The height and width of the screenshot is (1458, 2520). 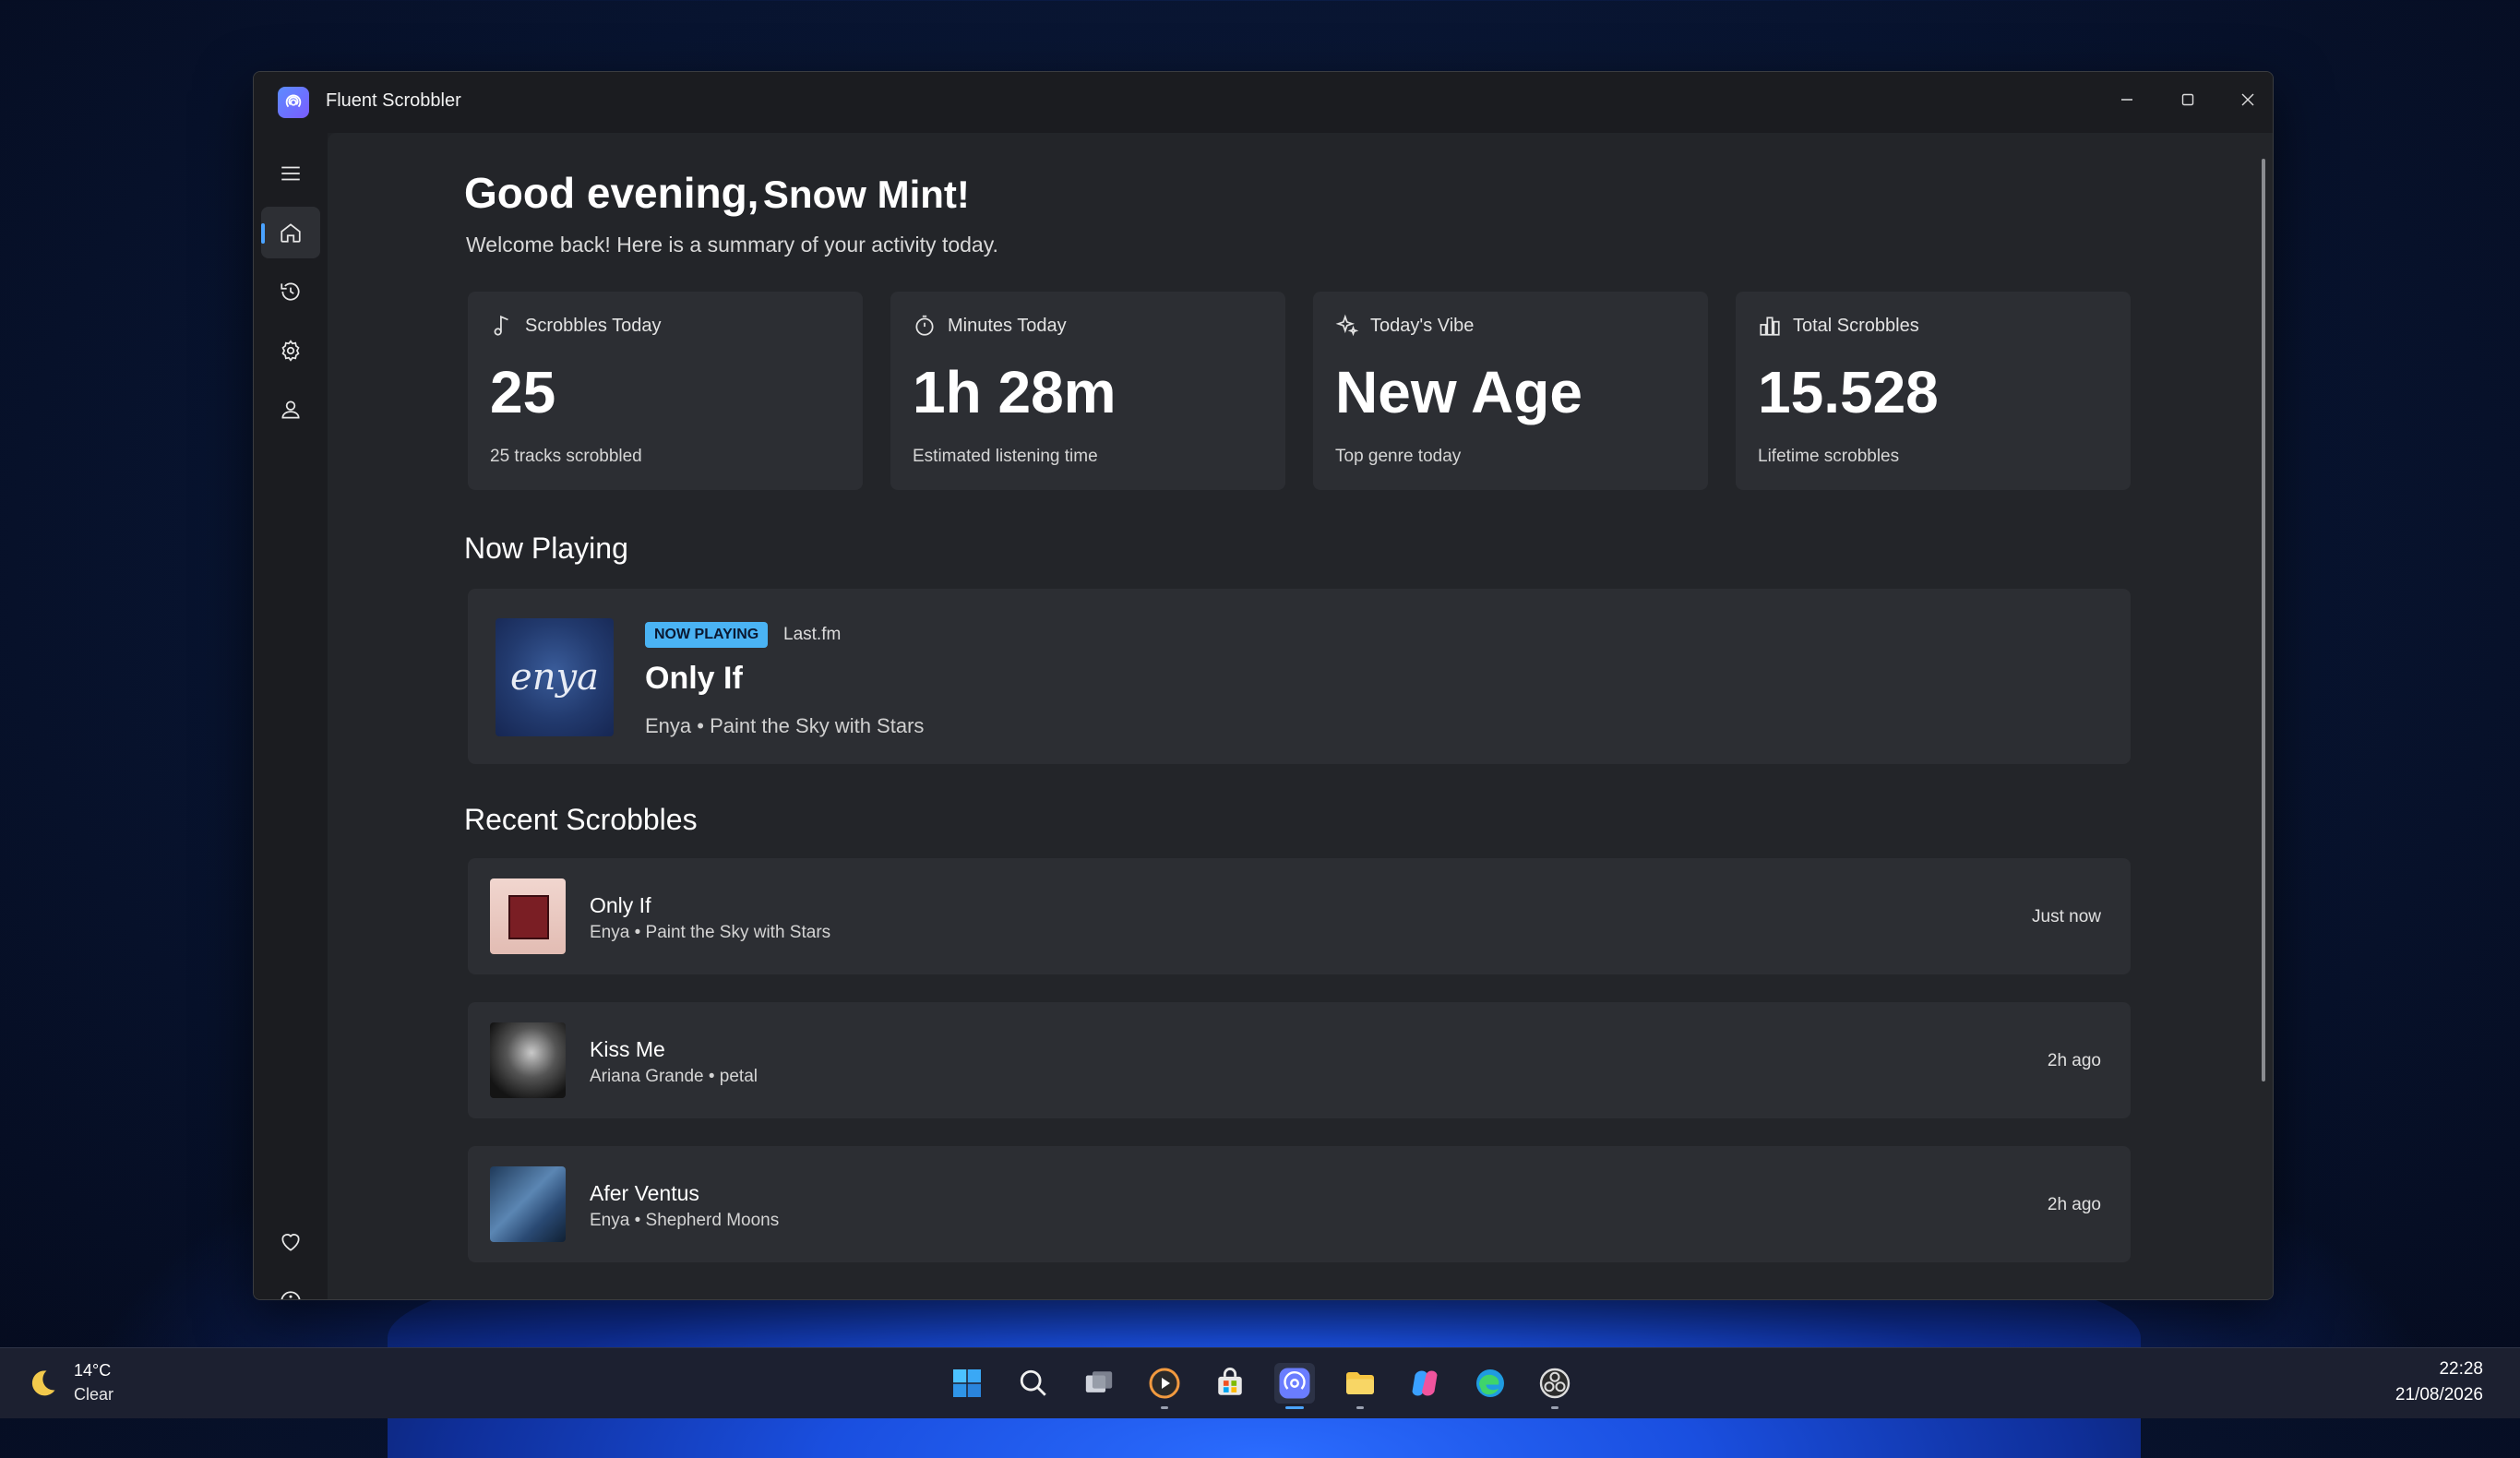 I want to click on nav-settings, so click(x=290, y=350).